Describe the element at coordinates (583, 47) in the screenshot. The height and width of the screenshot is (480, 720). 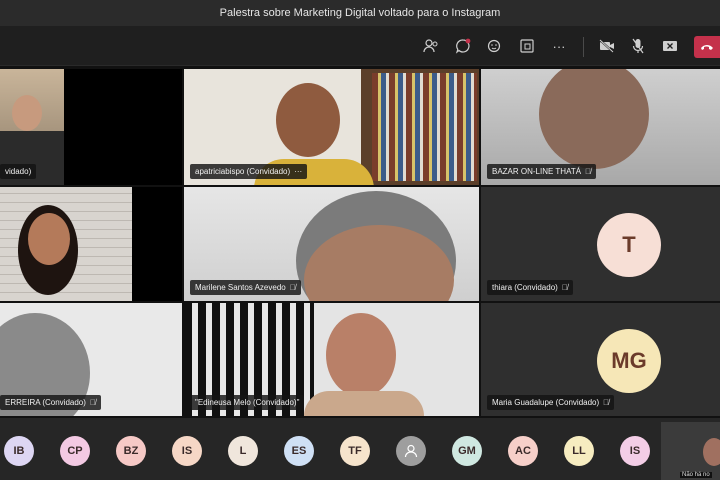
I see `toolbar-divider` at that location.